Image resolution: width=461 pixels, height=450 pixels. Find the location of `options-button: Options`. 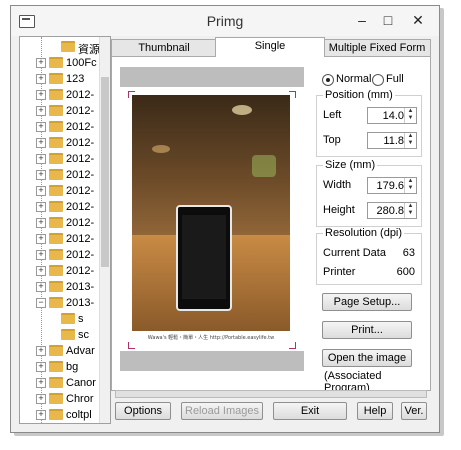

options-button: Options is located at coordinates (143, 411).